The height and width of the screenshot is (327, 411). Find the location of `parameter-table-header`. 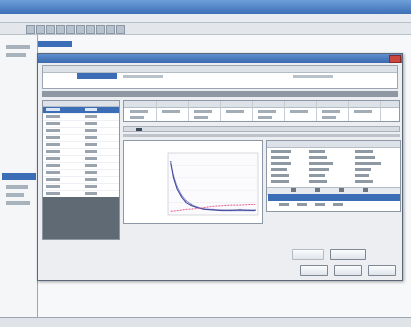

parameter-table-header is located at coordinates (261, 104).